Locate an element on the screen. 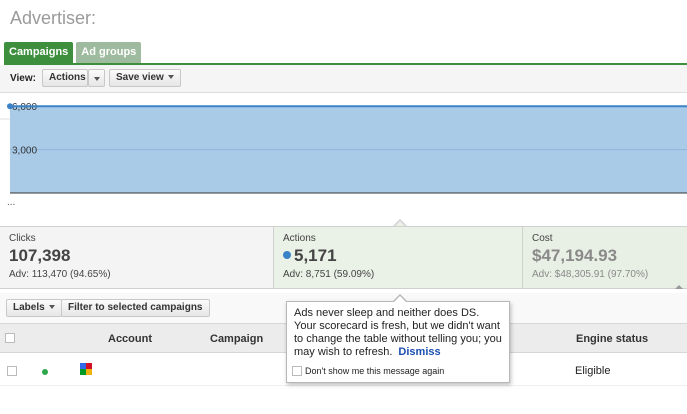 The height and width of the screenshot is (414, 687). engine-status-cell: Eligible is located at coordinates (593, 371).